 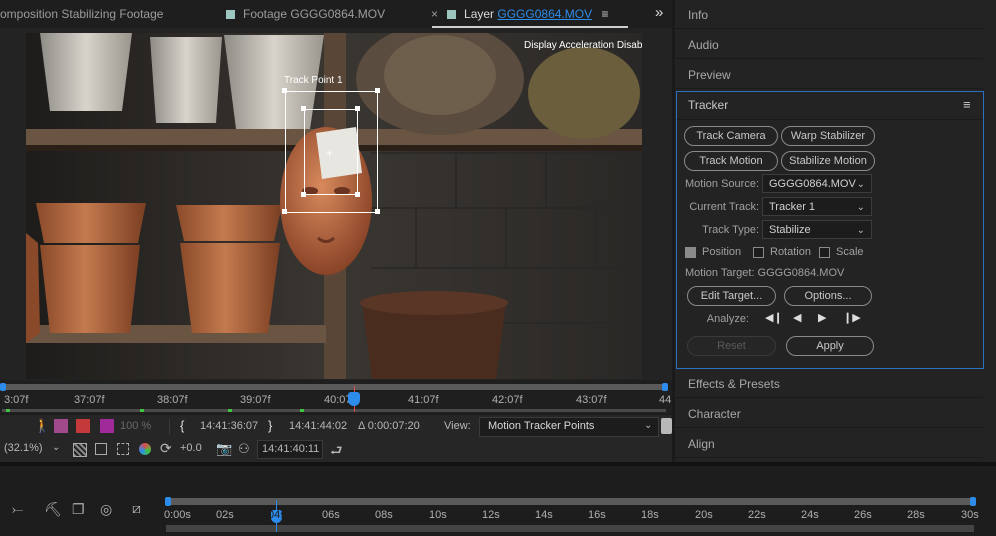 What do you see at coordinates (229, 426) in the screenshot?
I see `in-point-time: 14:41:36:07` at bounding box center [229, 426].